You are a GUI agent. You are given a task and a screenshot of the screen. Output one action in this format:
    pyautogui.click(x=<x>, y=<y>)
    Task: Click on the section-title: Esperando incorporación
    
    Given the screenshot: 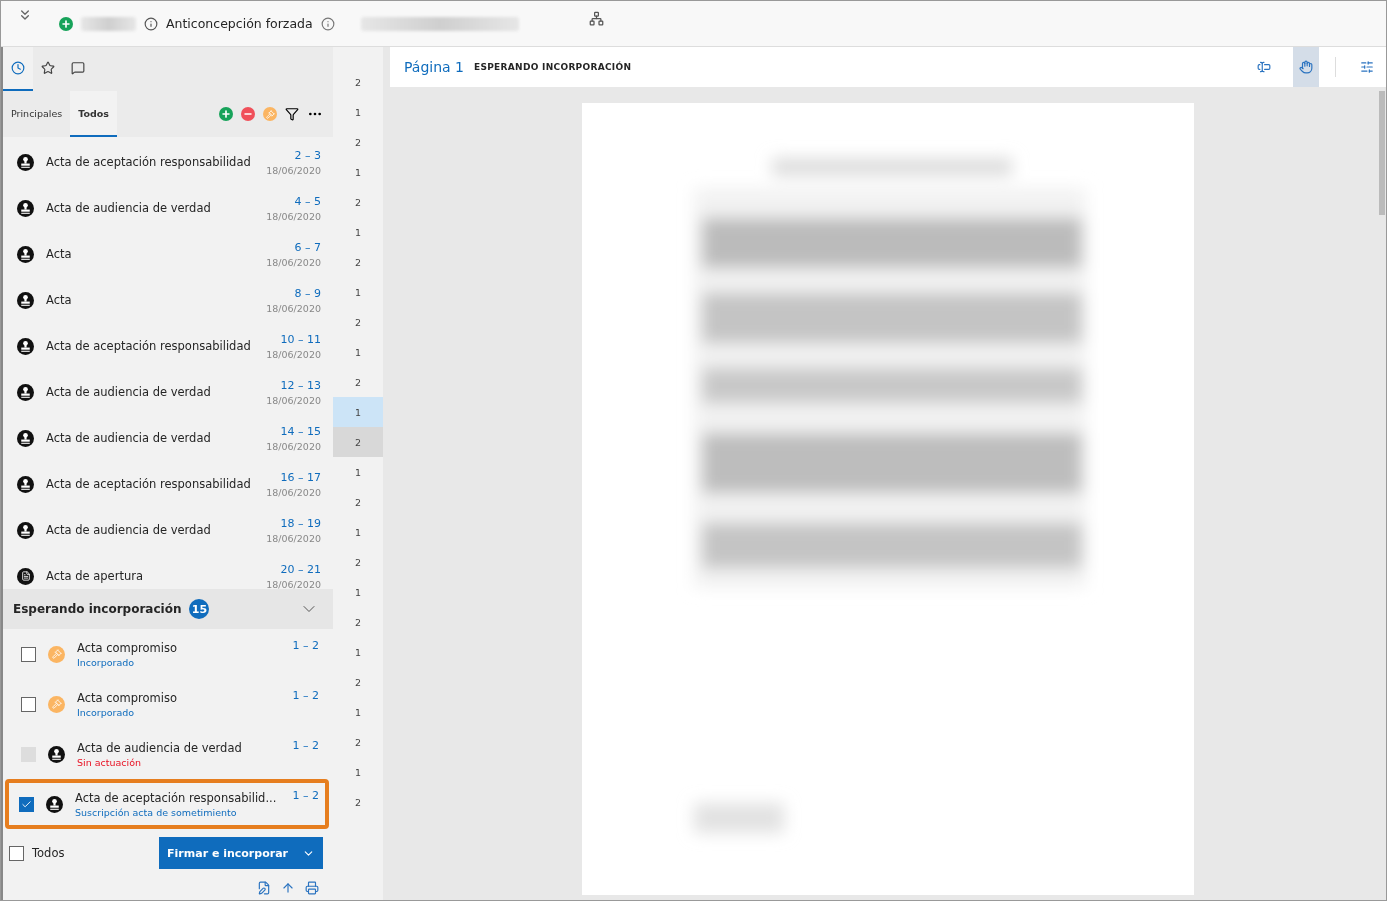 What is the action you would take?
    pyautogui.click(x=97, y=609)
    